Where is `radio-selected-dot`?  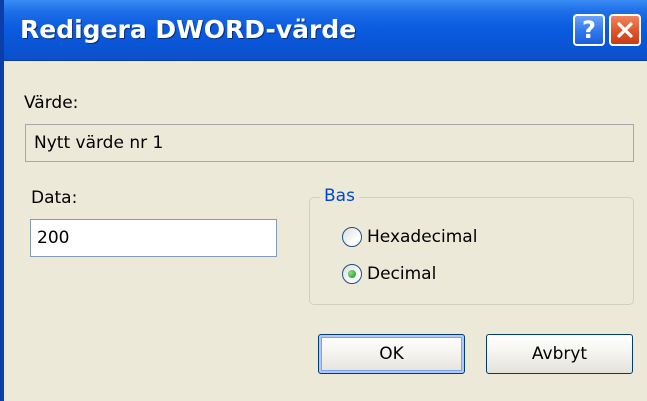
radio-selected-dot is located at coordinates (352, 274).